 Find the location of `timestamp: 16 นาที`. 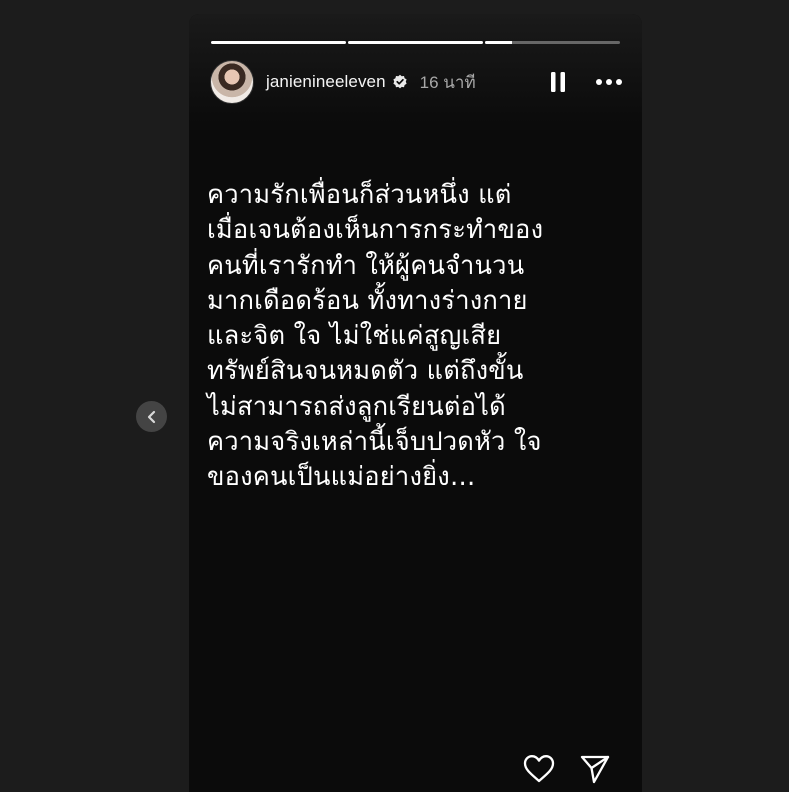

timestamp: 16 นาที is located at coordinates (447, 82).